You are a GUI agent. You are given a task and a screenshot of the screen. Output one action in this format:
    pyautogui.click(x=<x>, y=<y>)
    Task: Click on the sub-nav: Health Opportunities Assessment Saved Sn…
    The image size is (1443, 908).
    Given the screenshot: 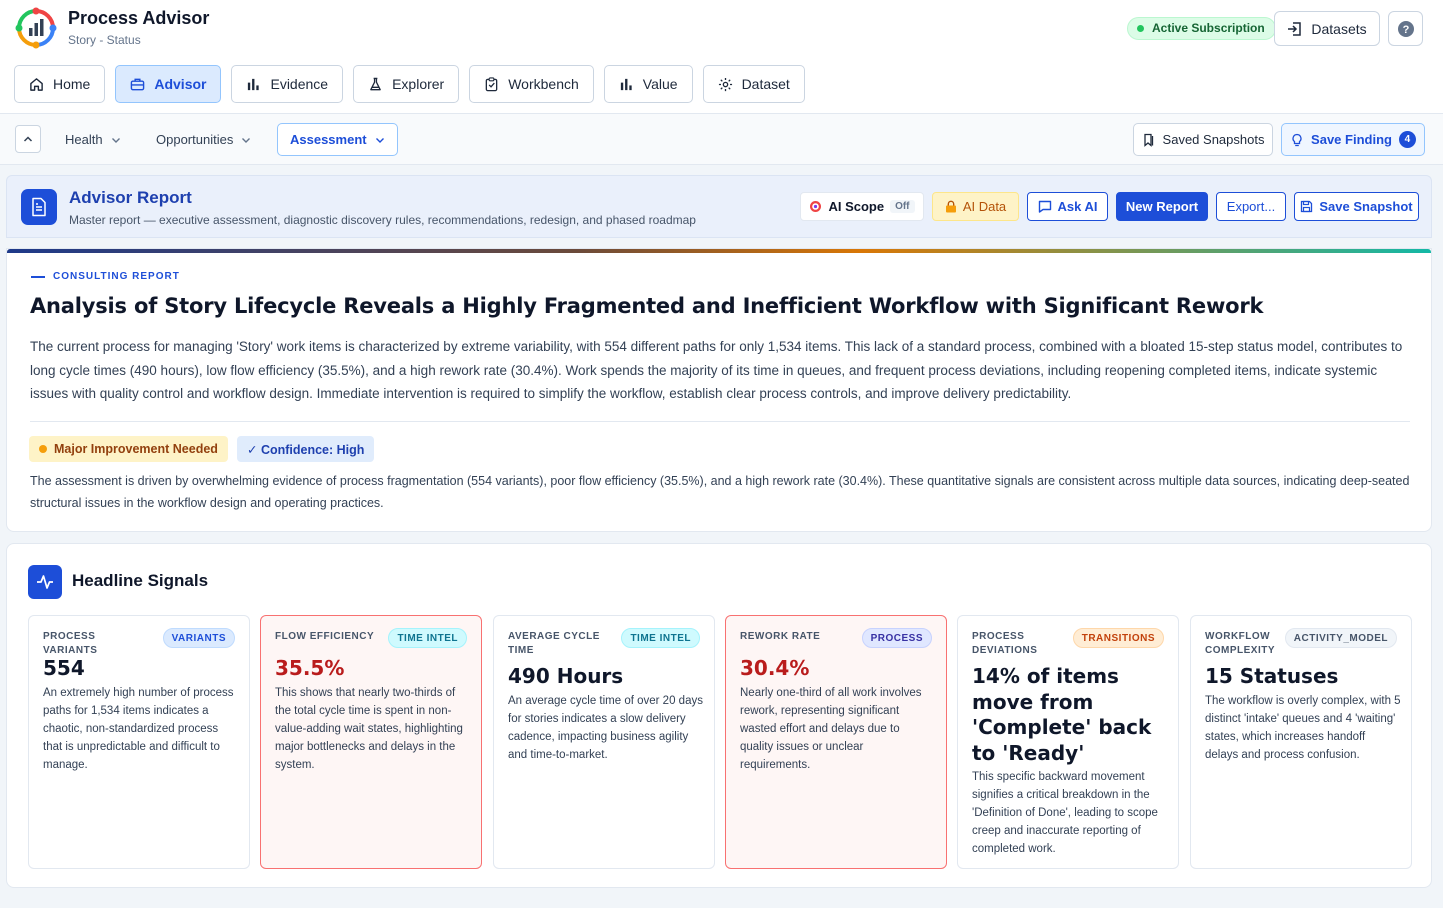 What is the action you would take?
    pyautogui.click(x=721, y=139)
    